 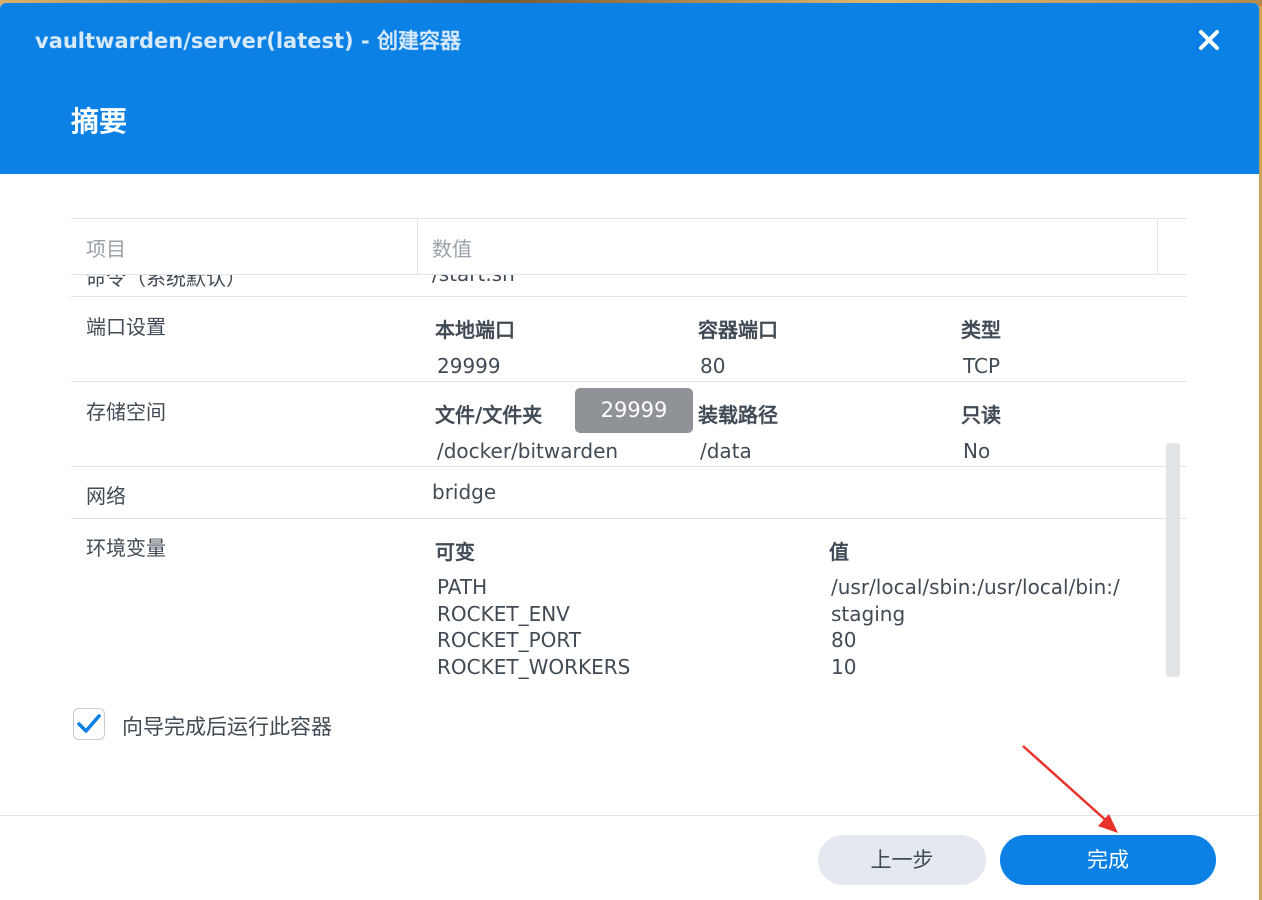 What do you see at coordinates (227, 726) in the screenshot?
I see `run-after-wizard-label: 向导完成后运行此容器` at bounding box center [227, 726].